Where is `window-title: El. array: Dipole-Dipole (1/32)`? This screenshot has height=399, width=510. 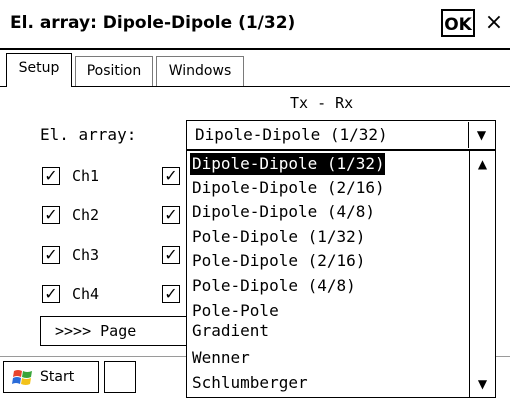
window-title: El. array: Dipole-Dipole (1/32) is located at coordinates (153, 23).